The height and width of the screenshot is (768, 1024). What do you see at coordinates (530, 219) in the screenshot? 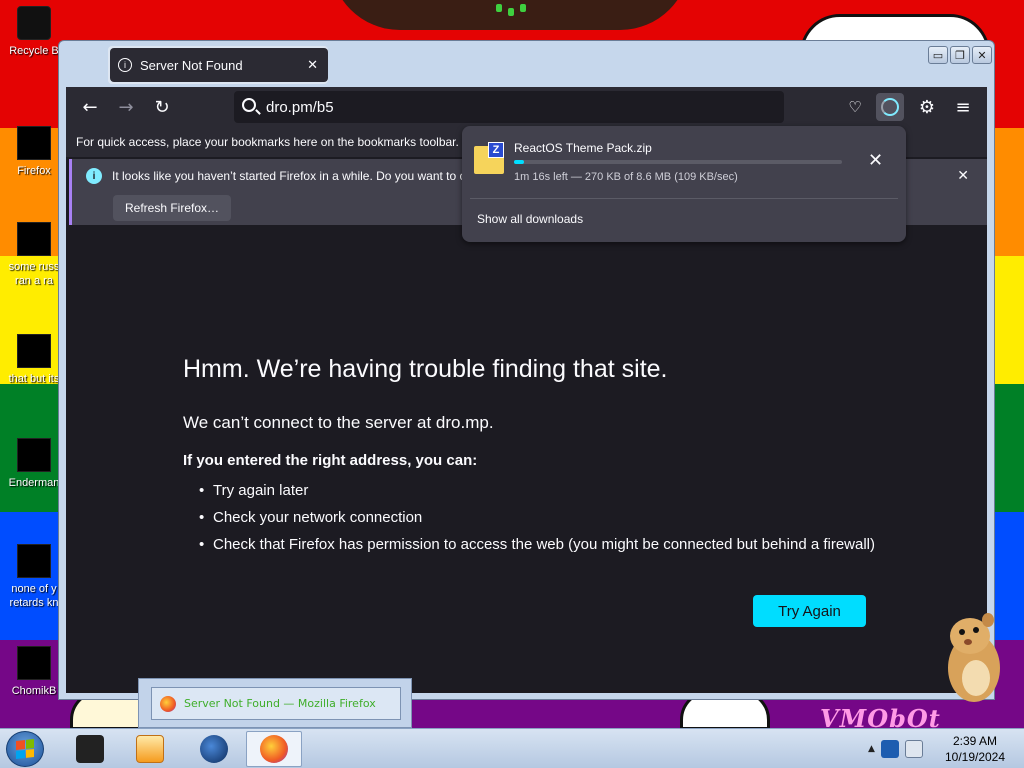
I see `show-all-downloads-button: Show all downloads` at bounding box center [530, 219].